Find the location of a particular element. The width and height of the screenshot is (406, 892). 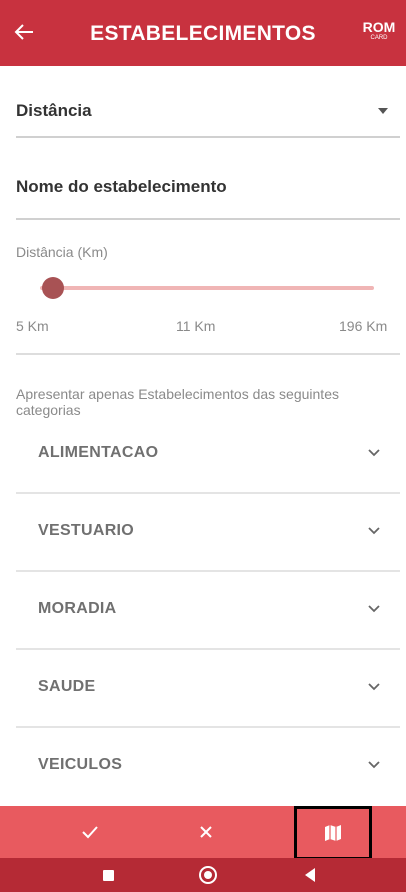

map-view-button is located at coordinates (333, 833).